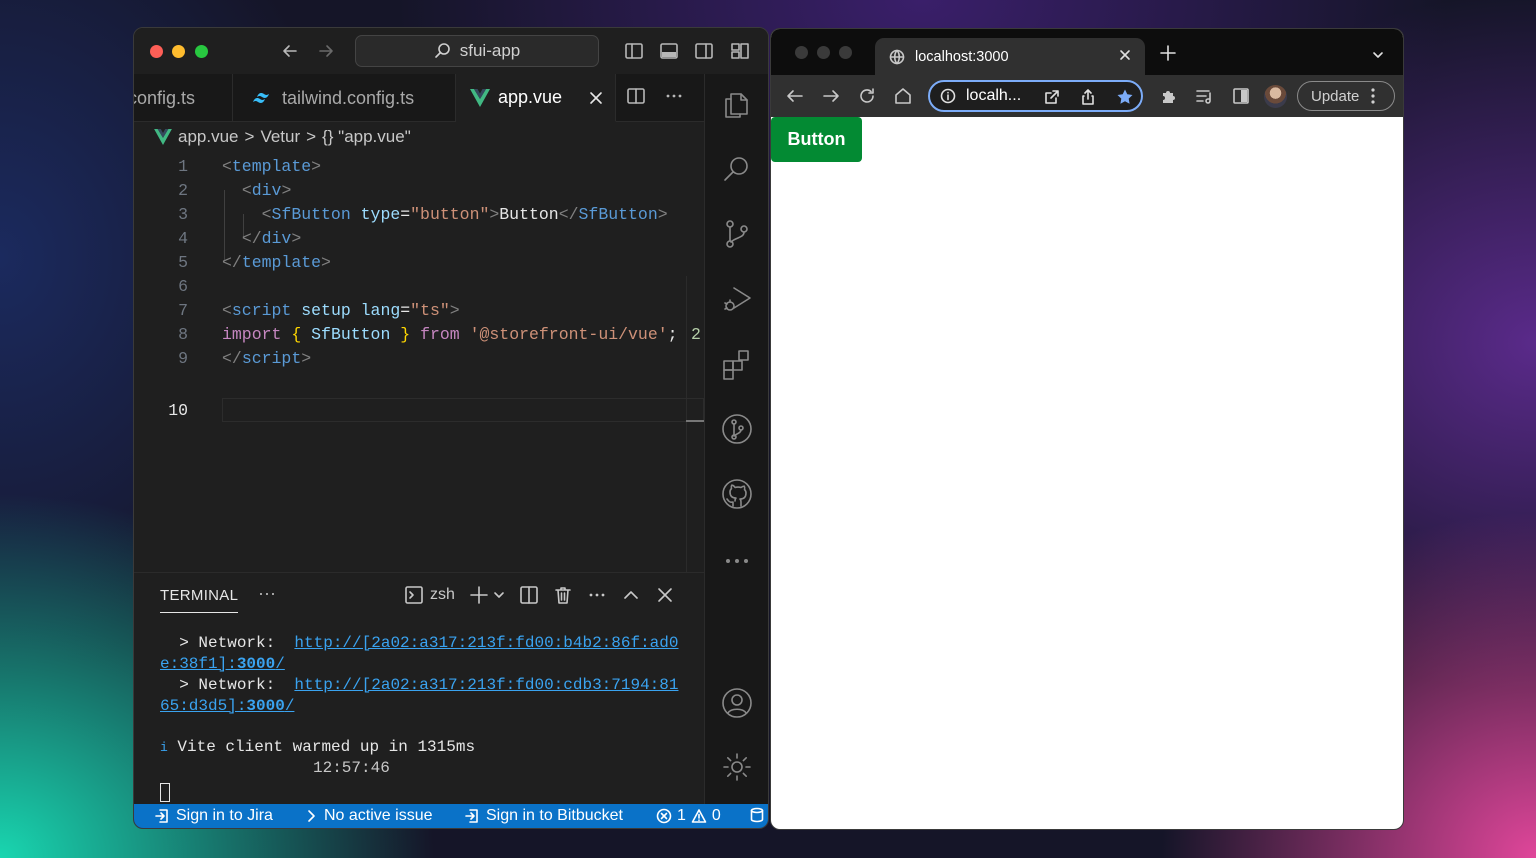  I want to click on new-tab-icon, so click(1168, 53).